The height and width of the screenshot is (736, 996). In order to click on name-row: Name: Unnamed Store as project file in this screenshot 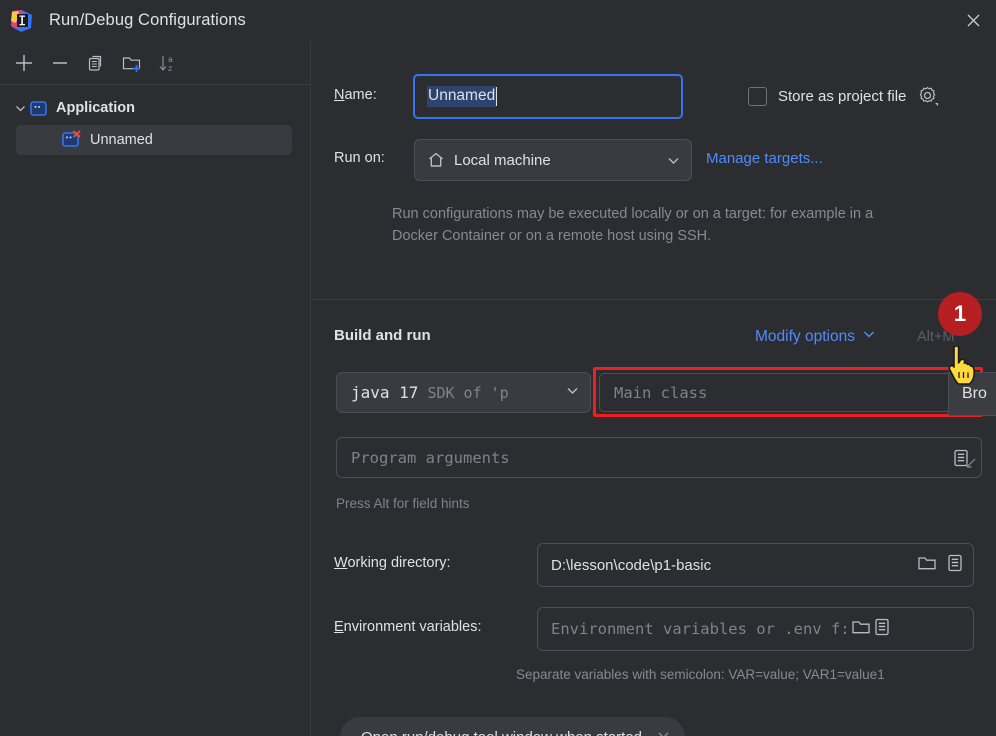, I will do `click(654, 97)`.